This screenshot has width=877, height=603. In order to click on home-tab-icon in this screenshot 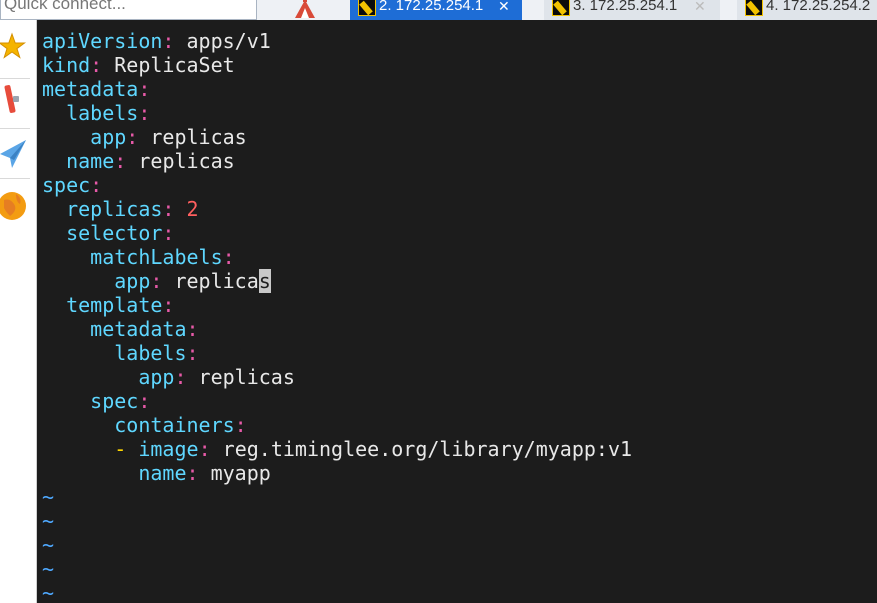, I will do `click(305, 9)`.